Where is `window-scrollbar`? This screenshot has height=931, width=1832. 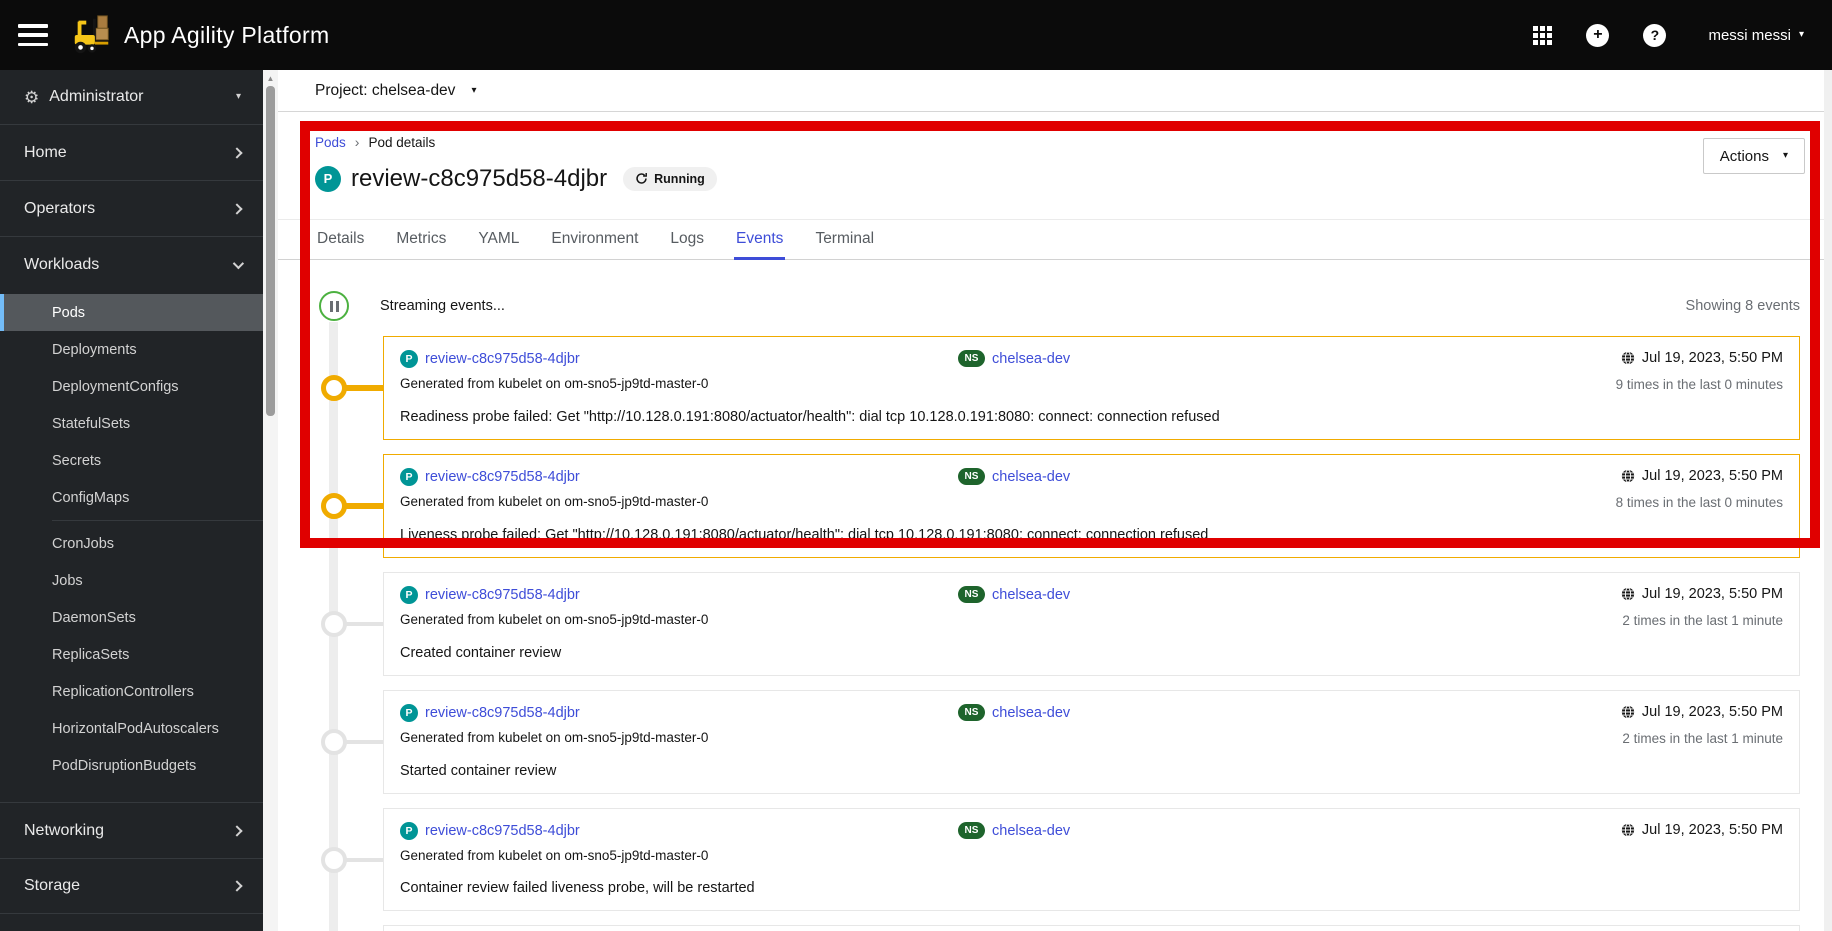
window-scrollbar is located at coordinates (1828, 500).